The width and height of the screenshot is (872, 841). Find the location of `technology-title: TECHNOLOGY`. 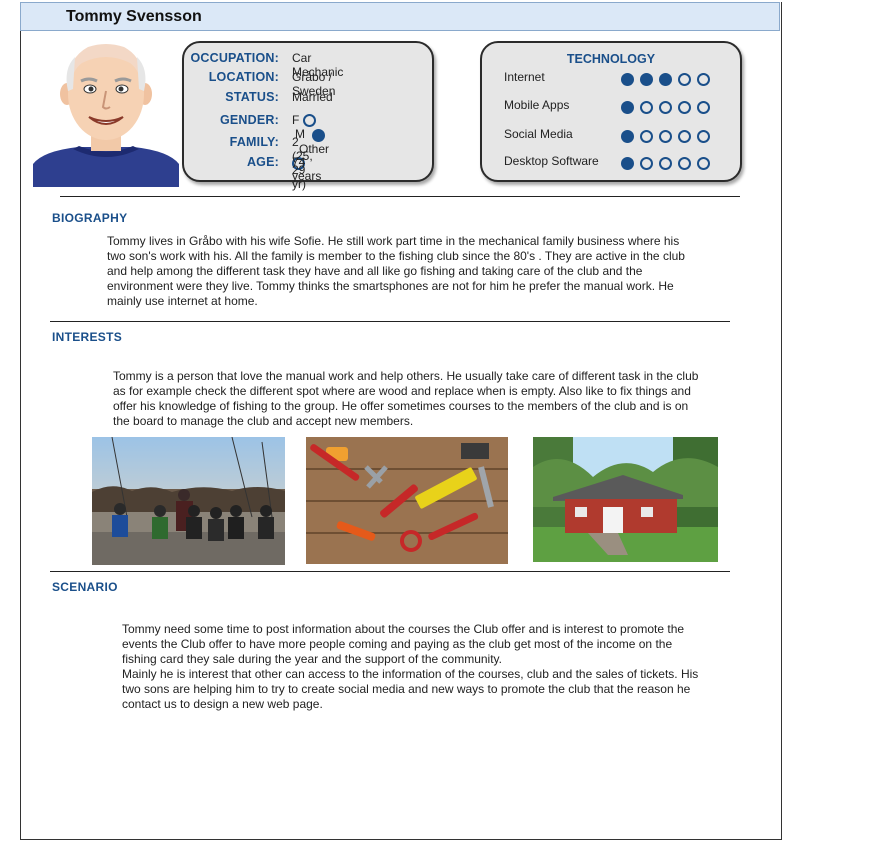

technology-title: TECHNOLOGY is located at coordinates (611, 59).